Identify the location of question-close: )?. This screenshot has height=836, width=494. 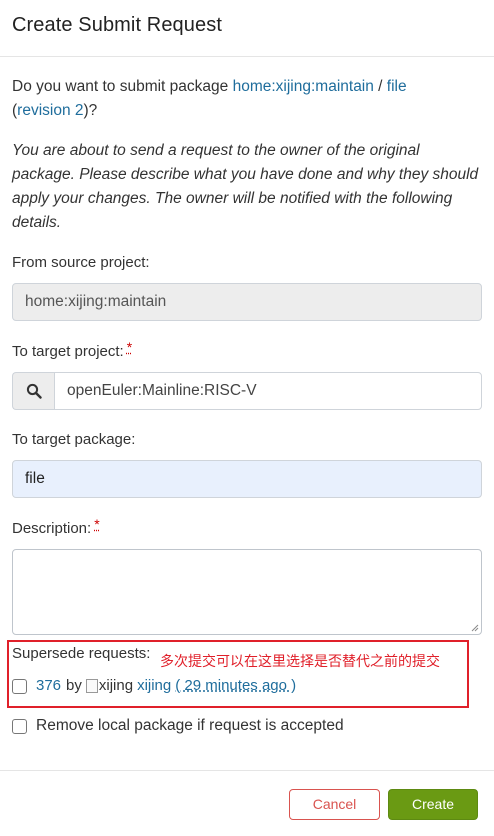
(90, 110).